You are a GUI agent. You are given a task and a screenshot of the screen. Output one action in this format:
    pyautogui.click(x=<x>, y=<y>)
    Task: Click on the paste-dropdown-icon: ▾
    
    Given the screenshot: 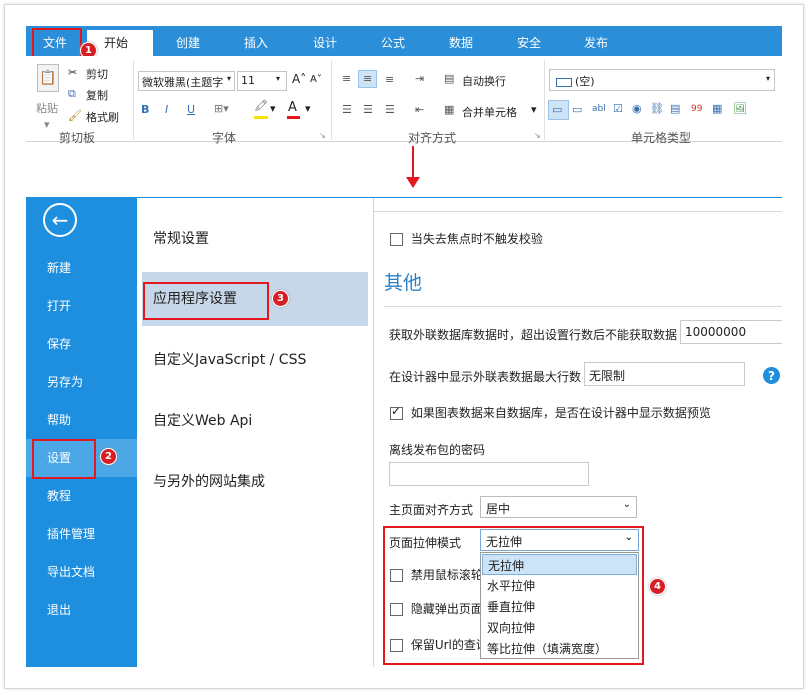 What is the action you would take?
    pyautogui.click(x=47, y=124)
    